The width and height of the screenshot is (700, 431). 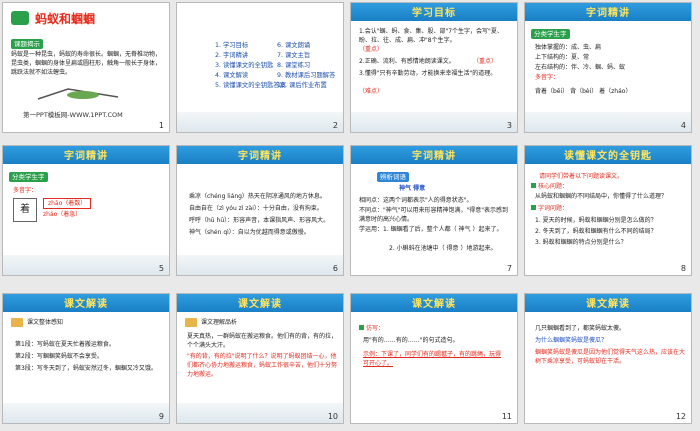 I want to click on word-definition: 乘凉（chéng liáng）热天在阴凉通风的地方休息。, so click(x=257, y=196).